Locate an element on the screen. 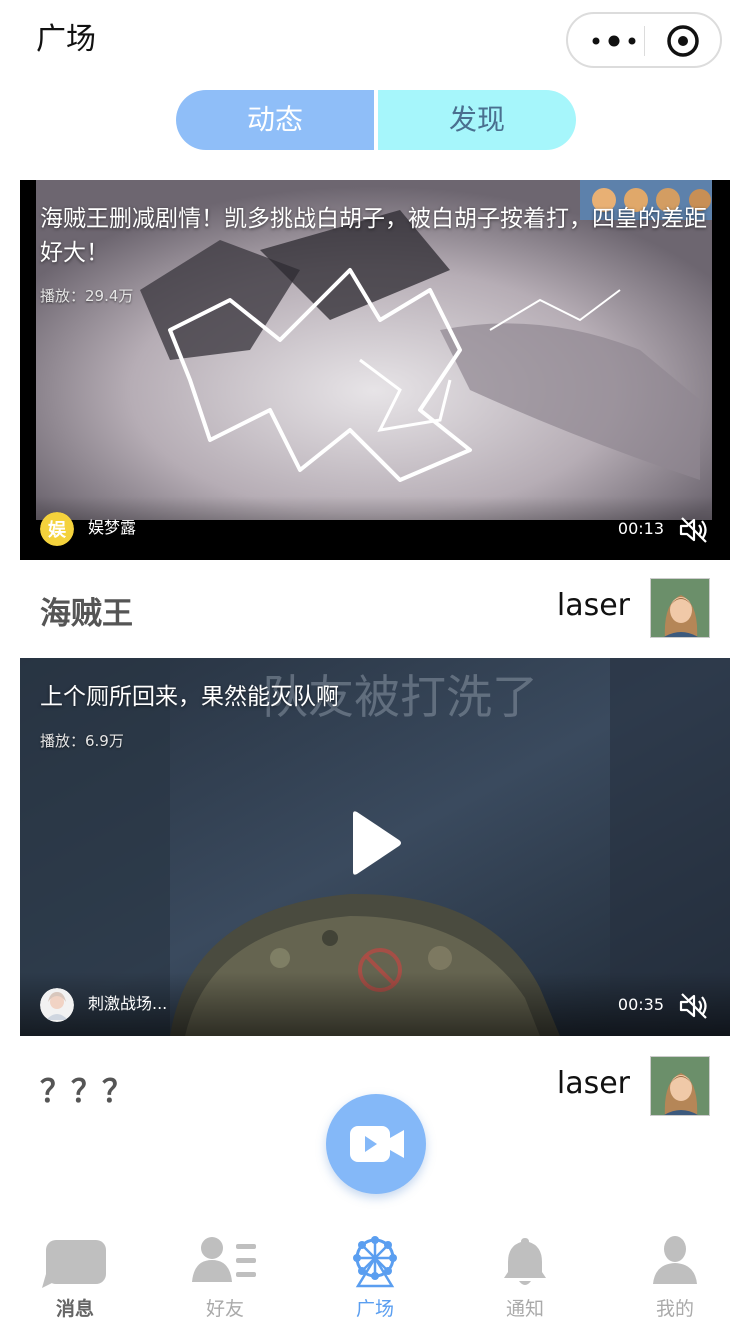 The width and height of the screenshot is (750, 1334). video-duration: 00:35 is located at coordinates (640, 1004).